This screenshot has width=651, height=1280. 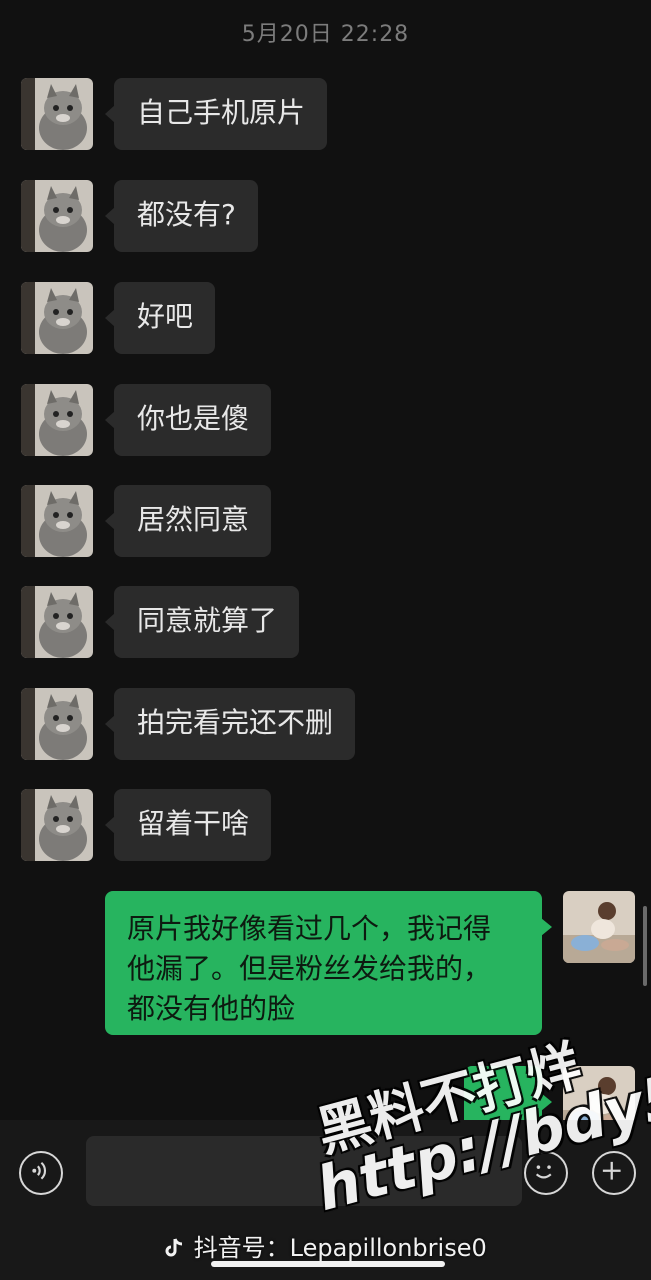 I want to click on voice-button, so click(x=41, y=1173).